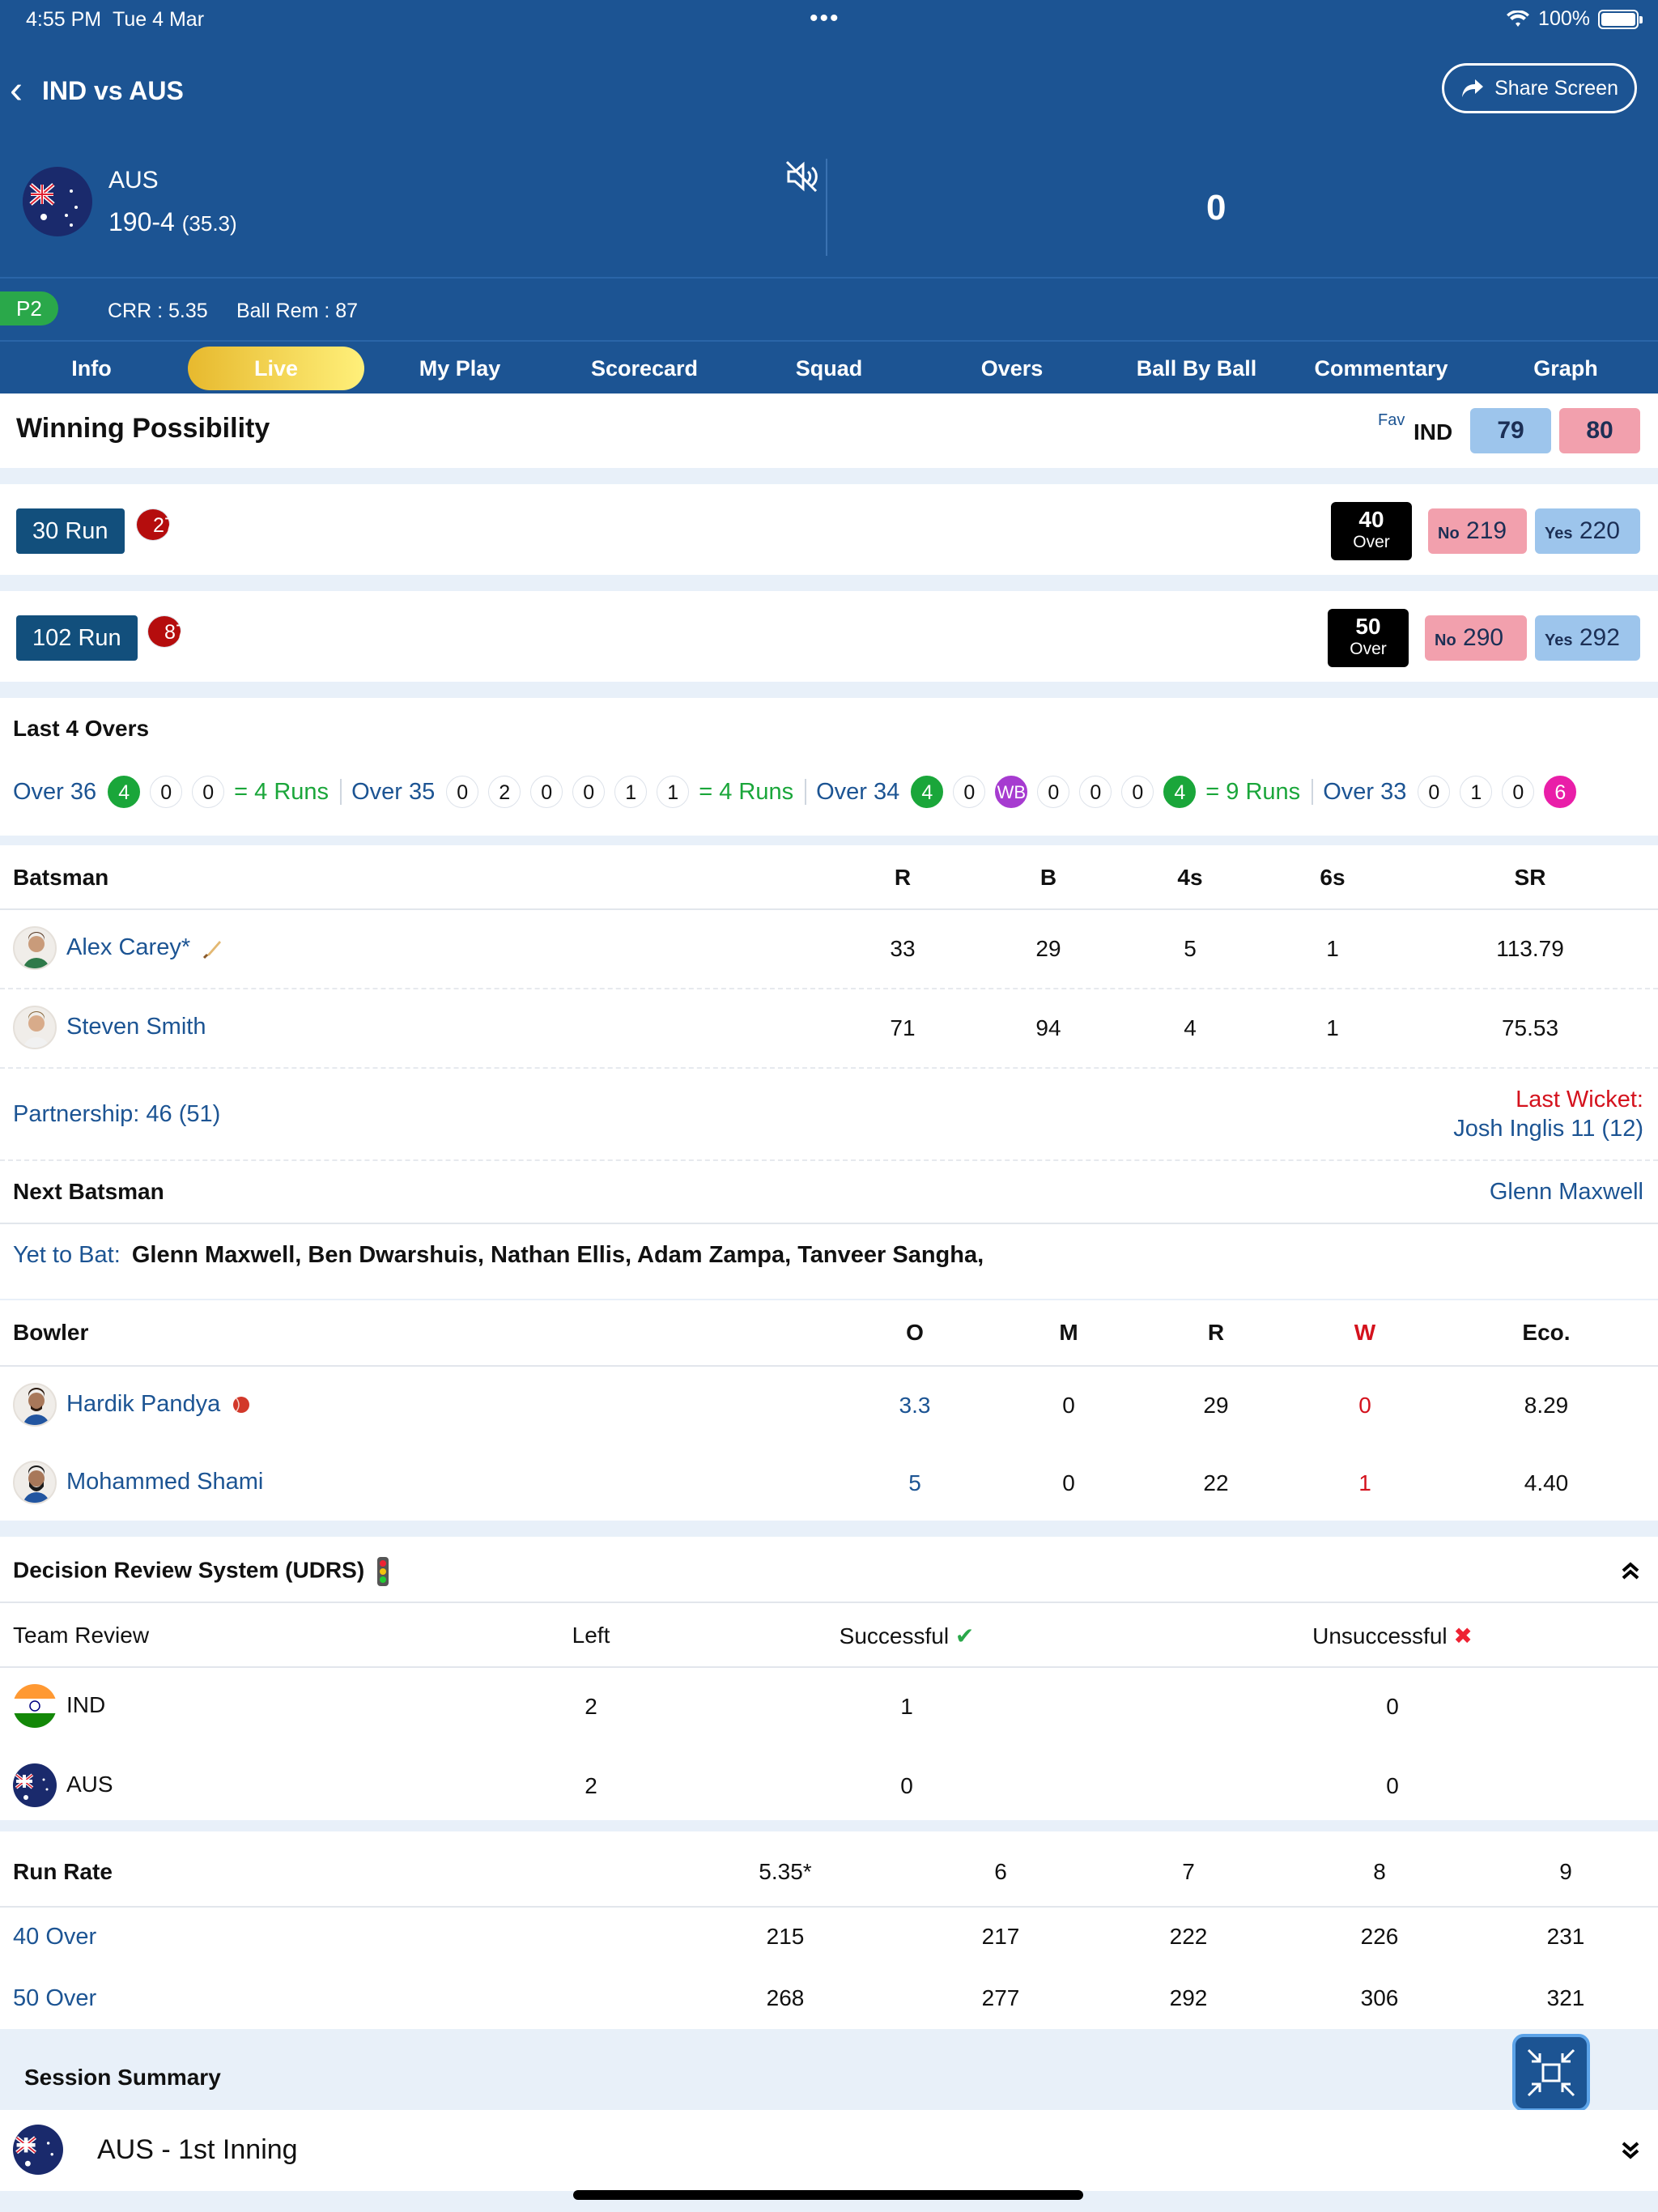  What do you see at coordinates (81, 728) in the screenshot?
I see `last-overs-title: Last 4 Overs` at bounding box center [81, 728].